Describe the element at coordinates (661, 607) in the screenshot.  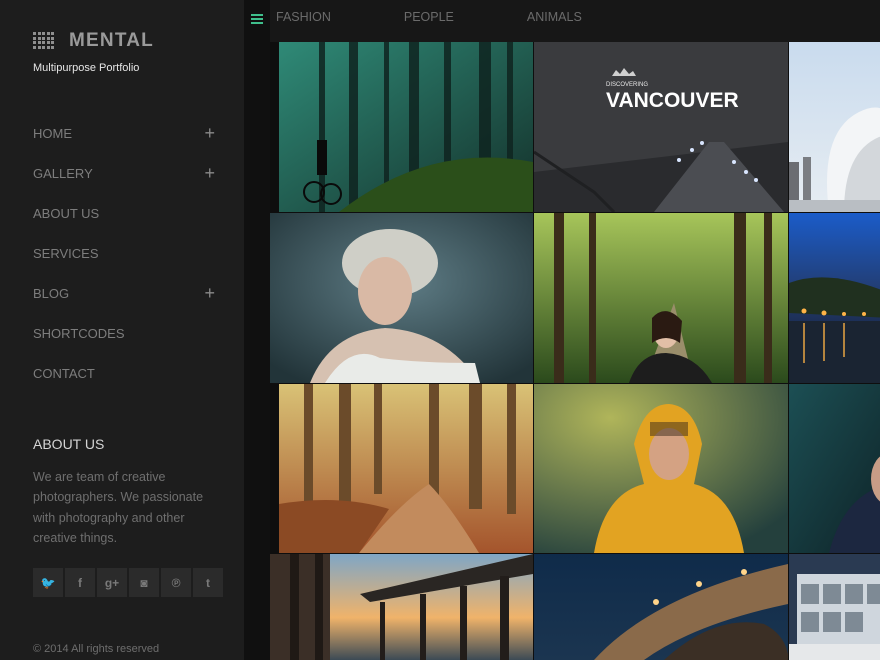
I see `photo-stone-bridge-night` at that location.